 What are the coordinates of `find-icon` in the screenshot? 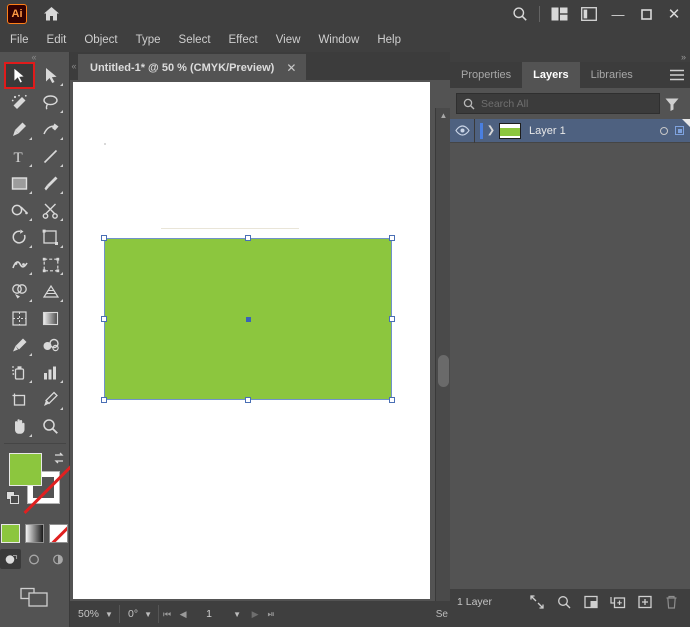 It's located at (563, 602).